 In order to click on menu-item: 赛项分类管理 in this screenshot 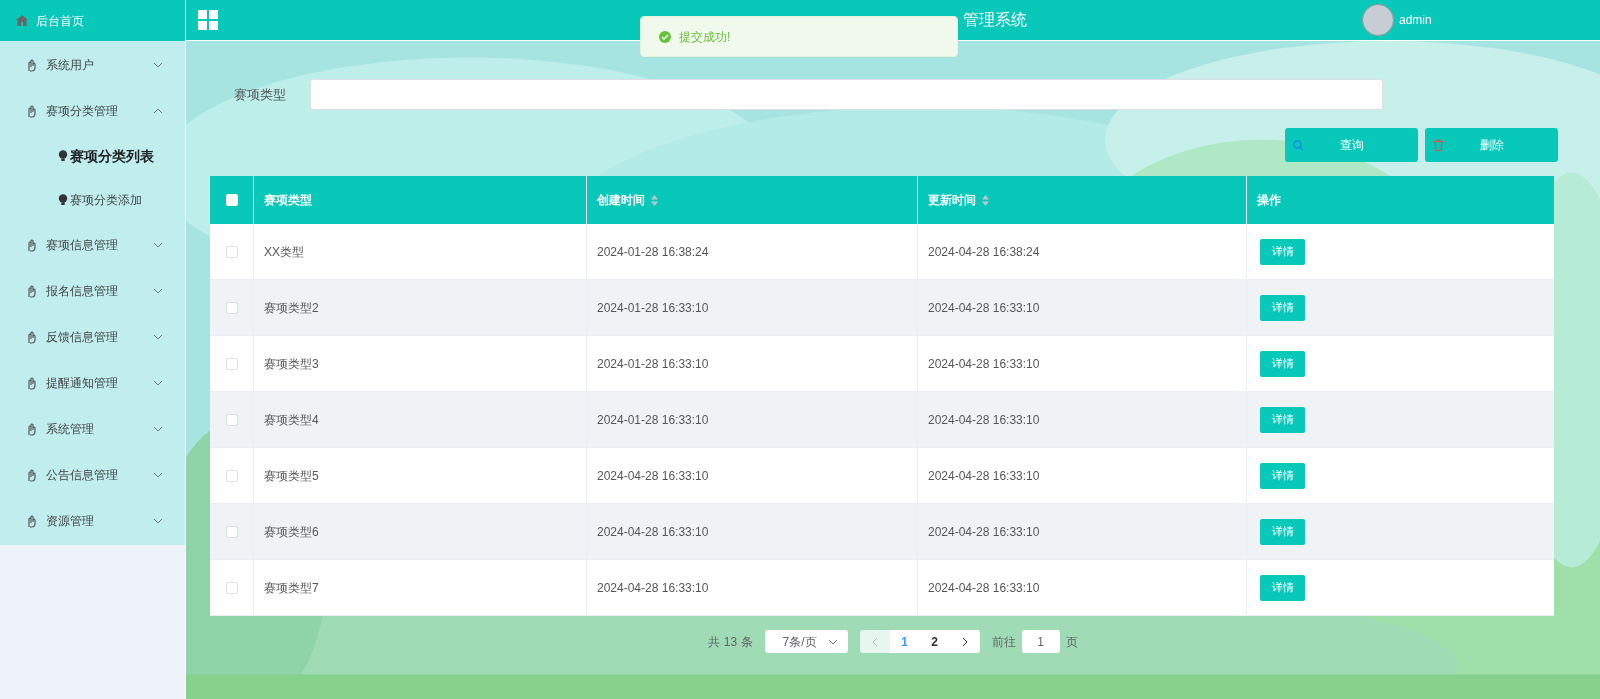, I will do `click(92, 111)`.